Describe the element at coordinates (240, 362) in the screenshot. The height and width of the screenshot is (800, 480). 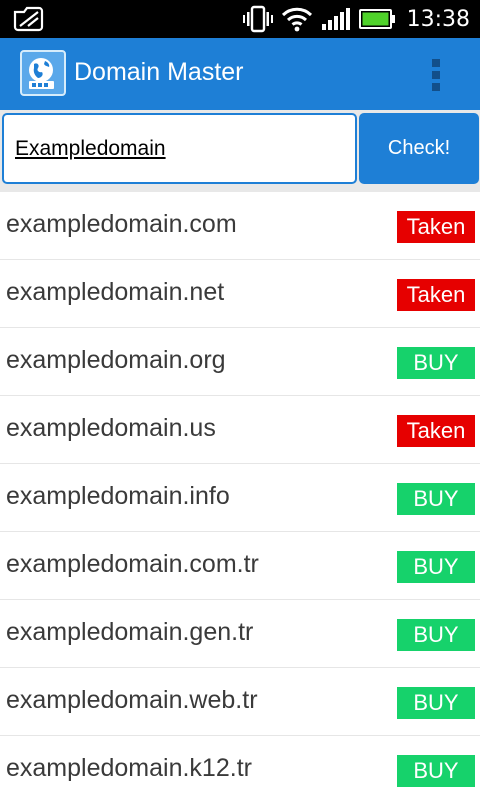
I see `domain-row: exampledomain.org BUY` at that location.